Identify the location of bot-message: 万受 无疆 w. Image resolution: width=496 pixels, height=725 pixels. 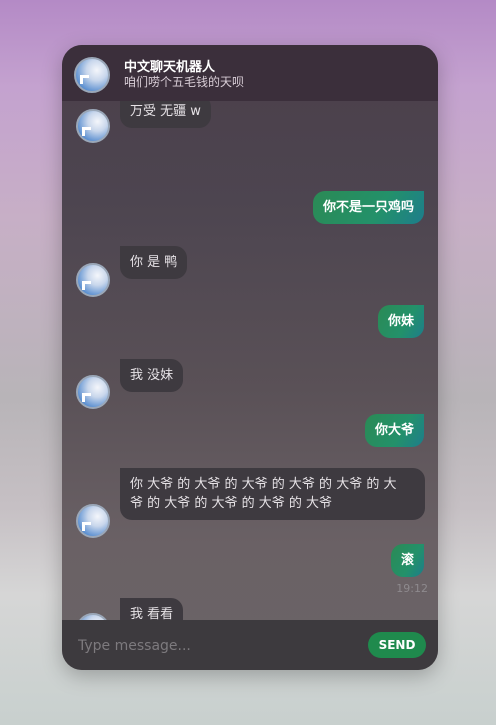
(165, 114).